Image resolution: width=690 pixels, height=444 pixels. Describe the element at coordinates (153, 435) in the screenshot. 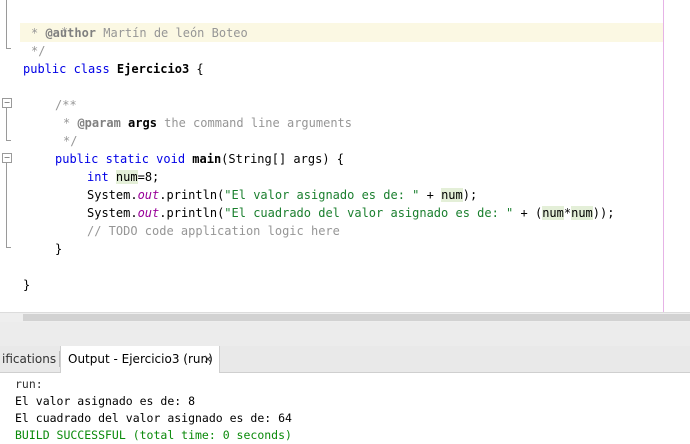

I see `build-status-line: BUILD SUCCESSFUL (total time: 0 seconds)` at that location.